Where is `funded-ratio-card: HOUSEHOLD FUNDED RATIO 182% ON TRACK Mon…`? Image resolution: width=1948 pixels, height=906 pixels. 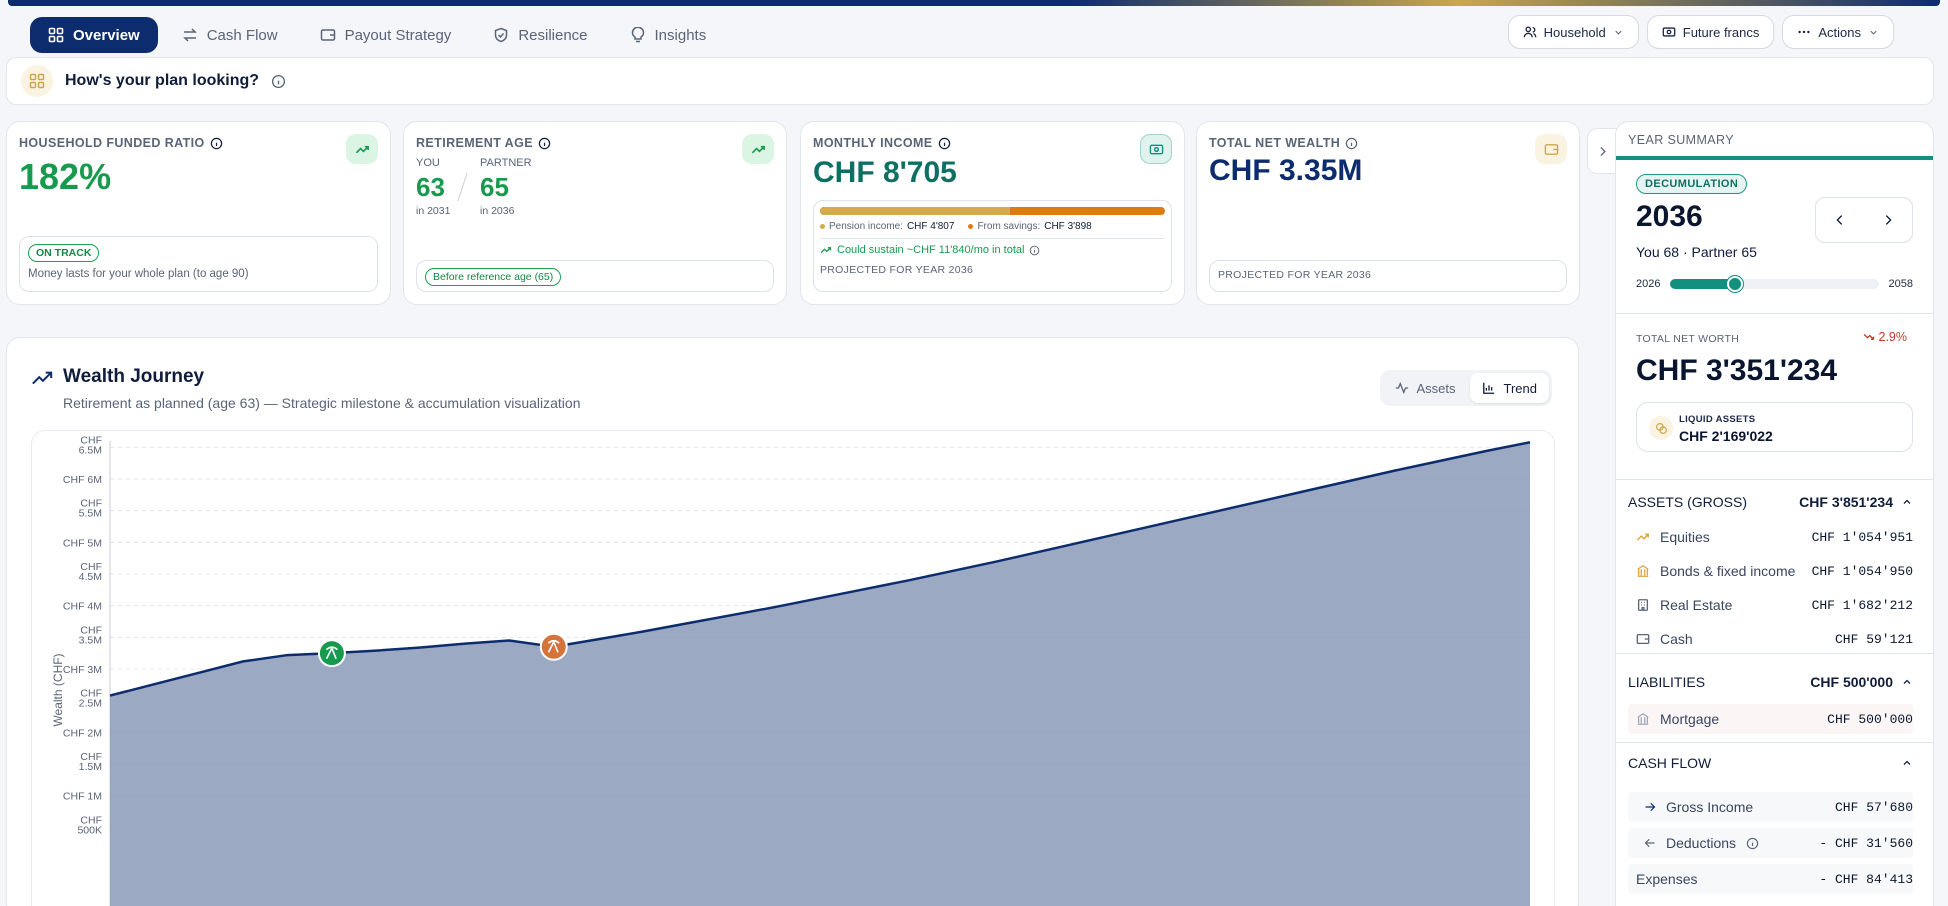 funded-ratio-card: HOUSEHOLD FUNDED RATIO 182% ON TRACK Mon… is located at coordinates (198, 213).